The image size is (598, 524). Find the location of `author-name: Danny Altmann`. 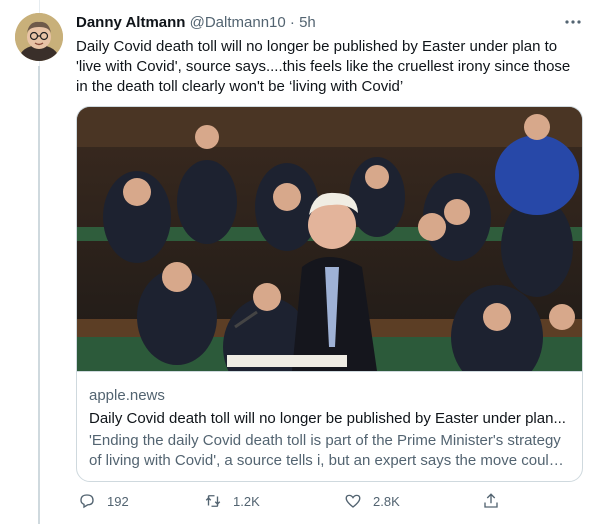

author-name: Danny Altmann is located at coordinates (130, 22).